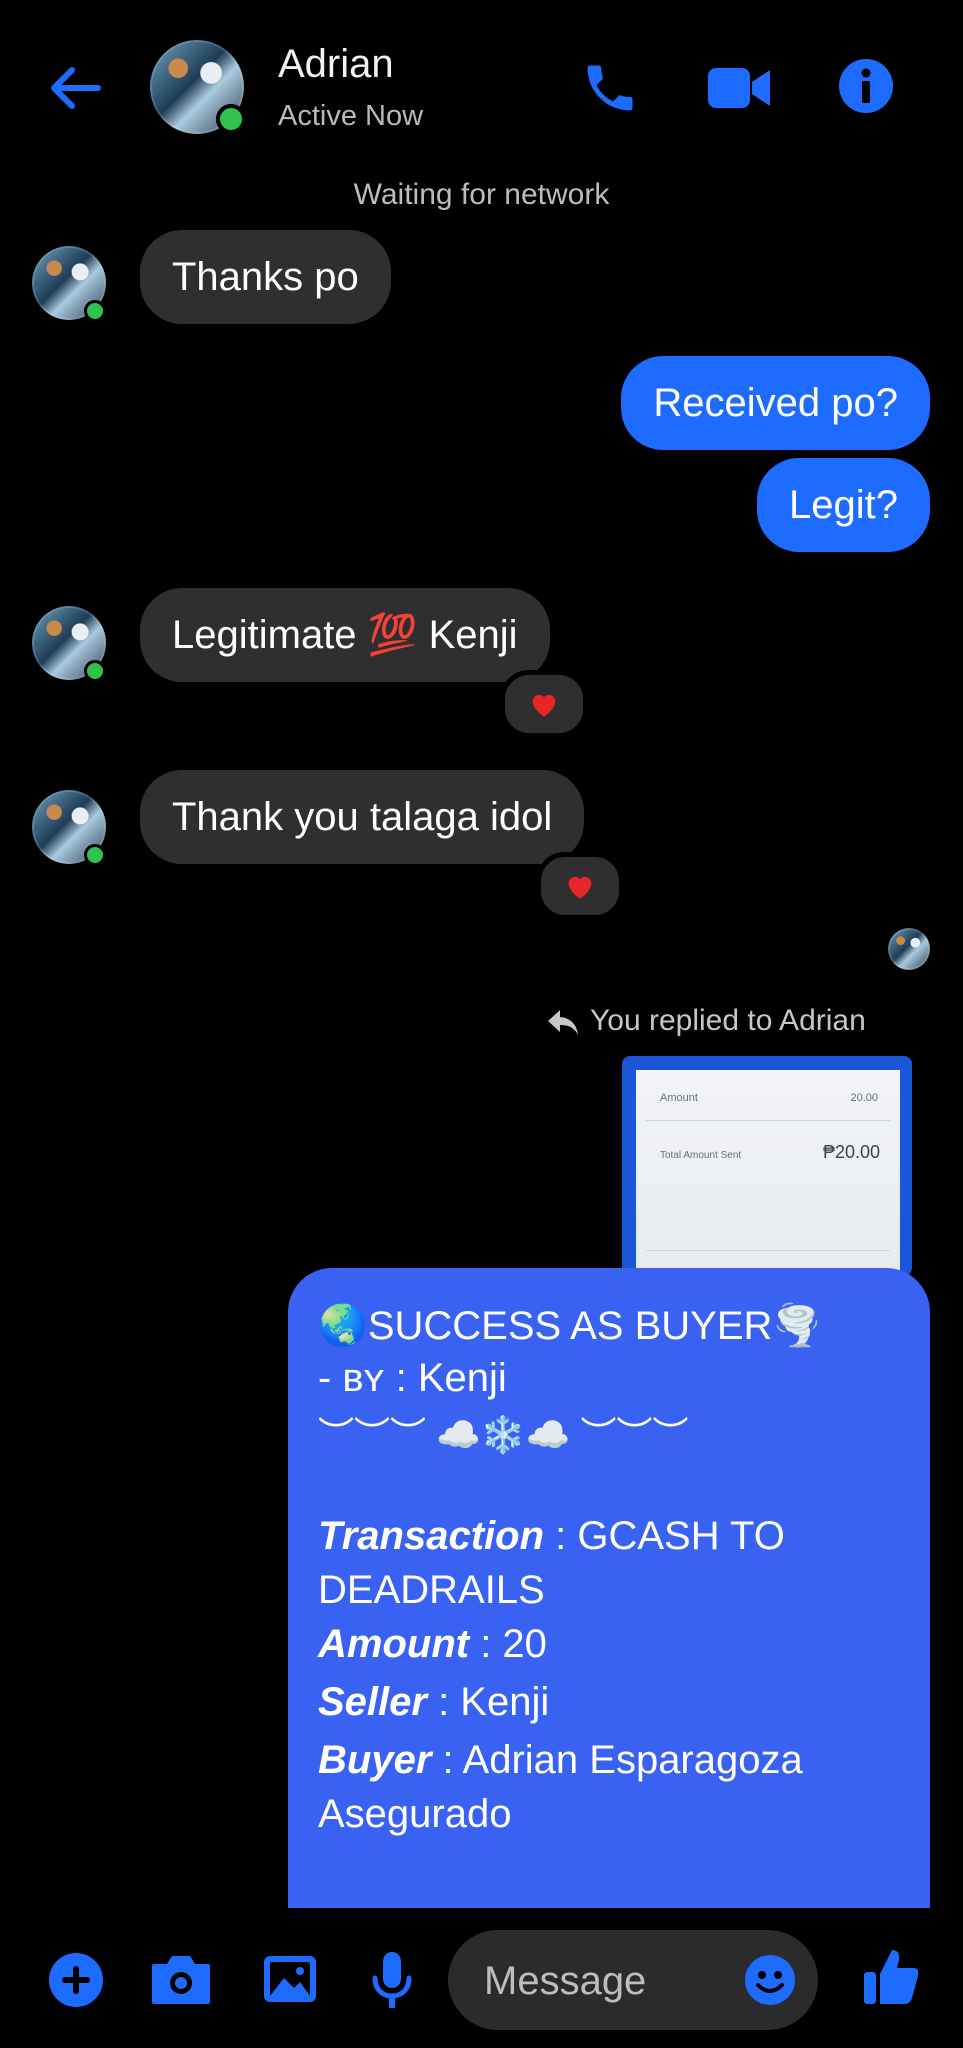 This screenshot has height=2048, width=963. I want to click on message-input-container, so click(633, 1981).